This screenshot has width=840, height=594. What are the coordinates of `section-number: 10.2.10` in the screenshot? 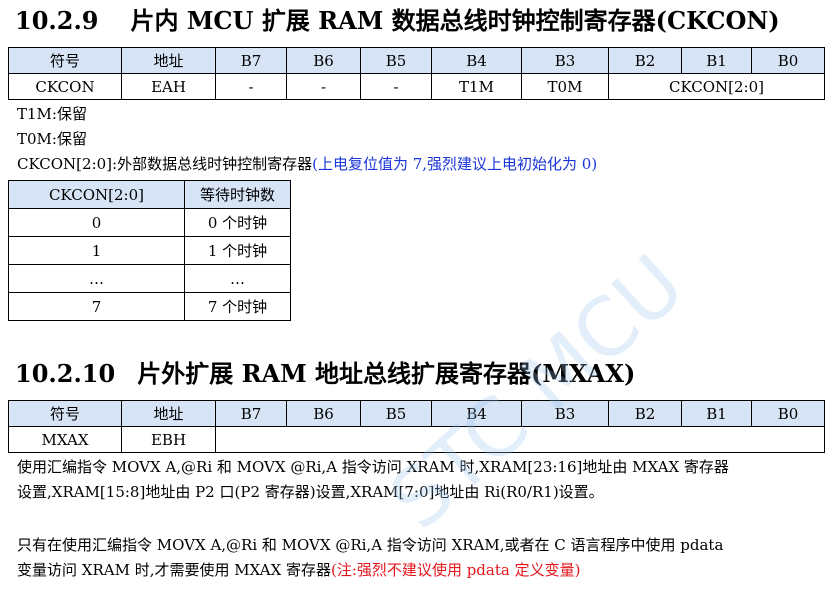 It's located at (65, 373).